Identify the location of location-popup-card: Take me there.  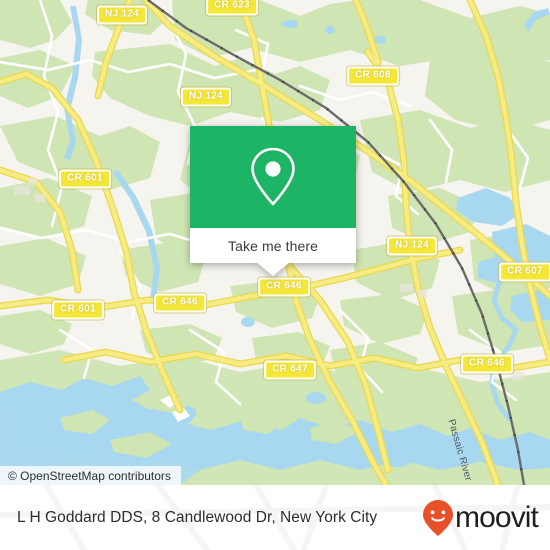
(273, 201).